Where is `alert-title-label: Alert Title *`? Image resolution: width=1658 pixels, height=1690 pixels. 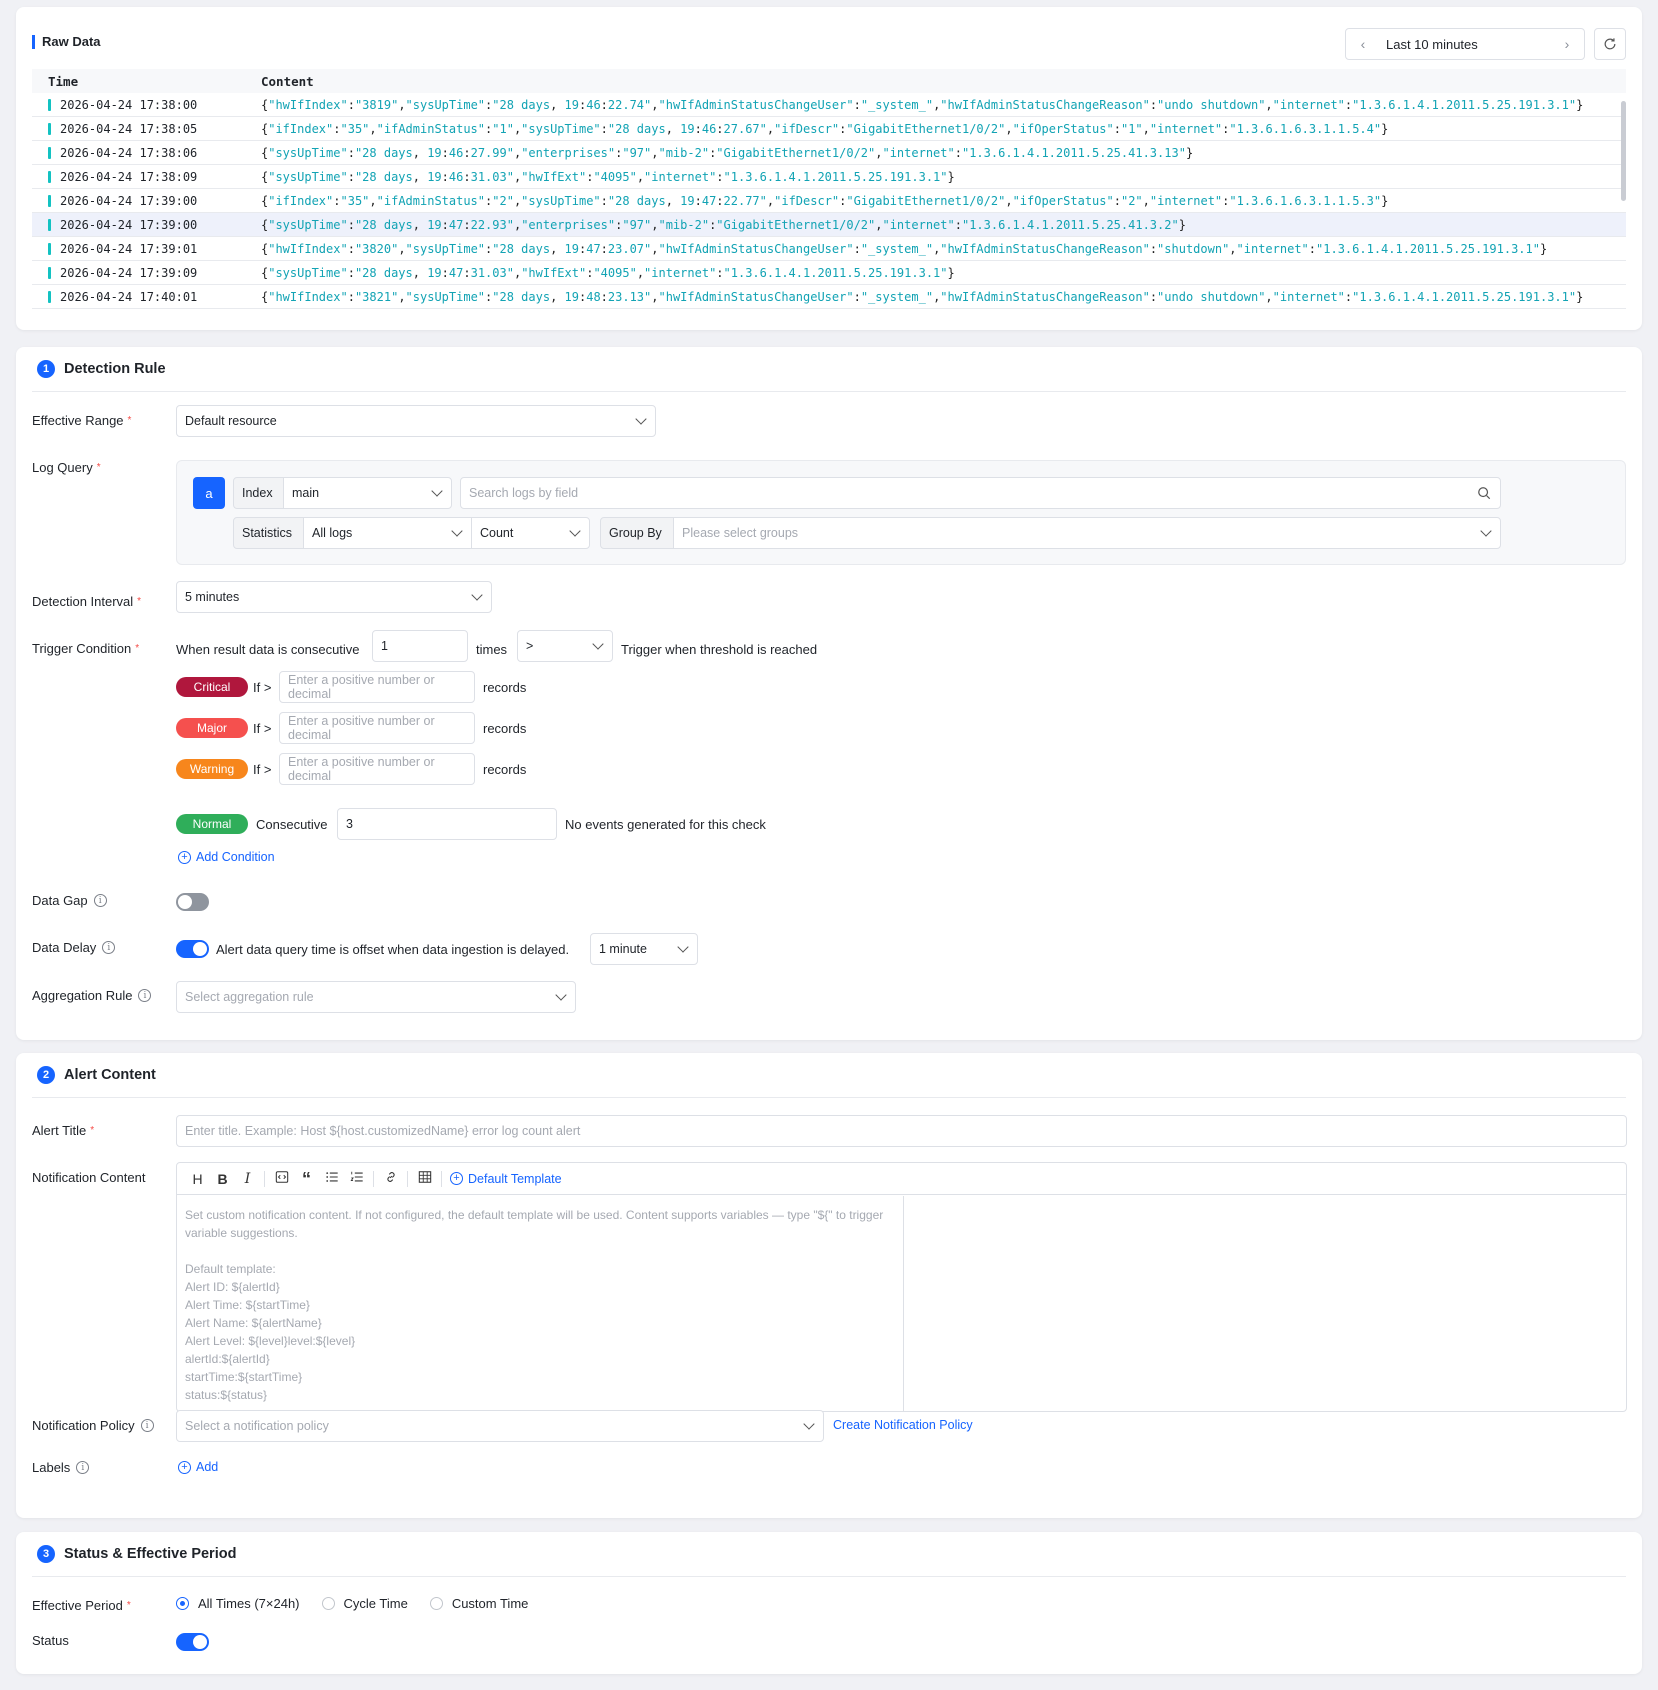
alert-title-label: Alert Title * is located at coordinates (63, 1130).